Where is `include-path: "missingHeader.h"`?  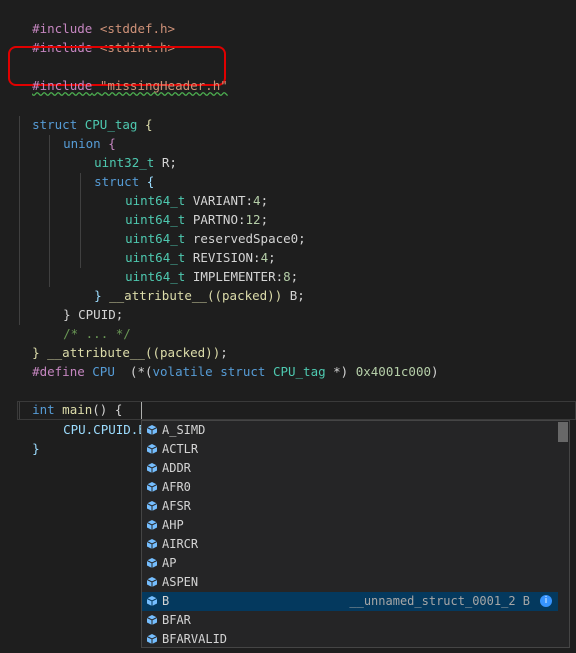 include-path: "missingHeader.h" is located at coordinates (163, 85).